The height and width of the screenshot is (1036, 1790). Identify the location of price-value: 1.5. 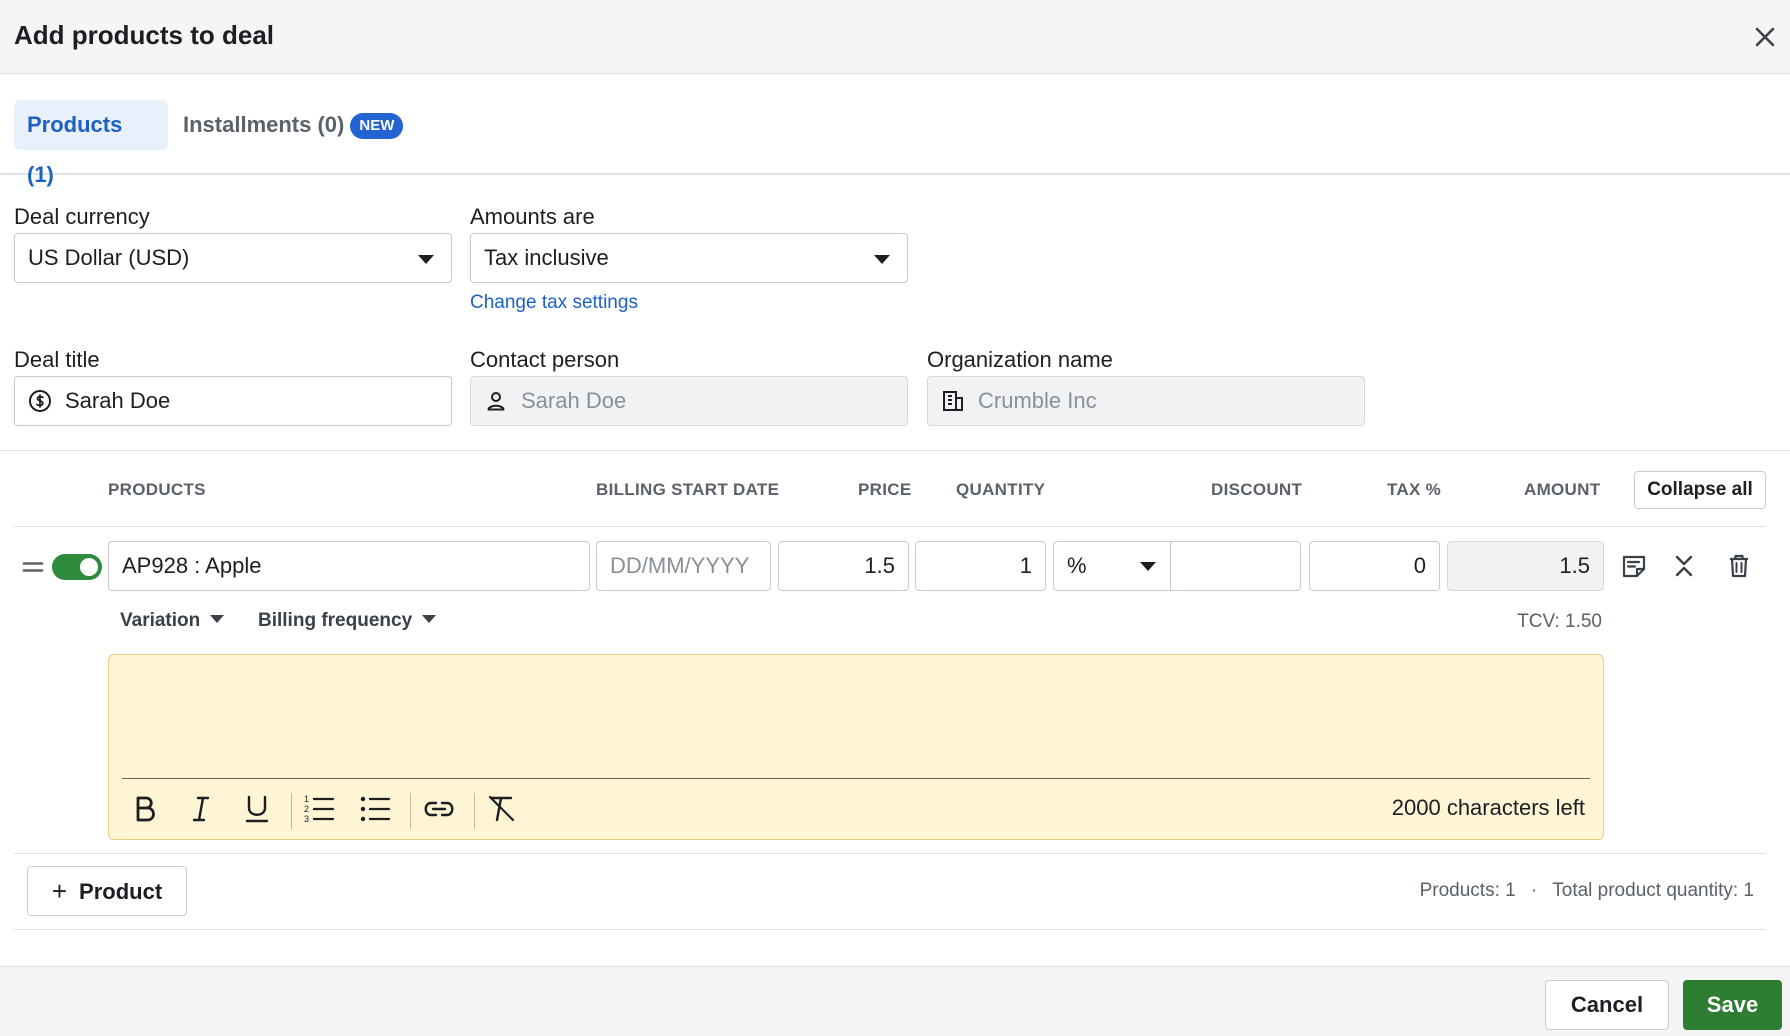
(879, 565).